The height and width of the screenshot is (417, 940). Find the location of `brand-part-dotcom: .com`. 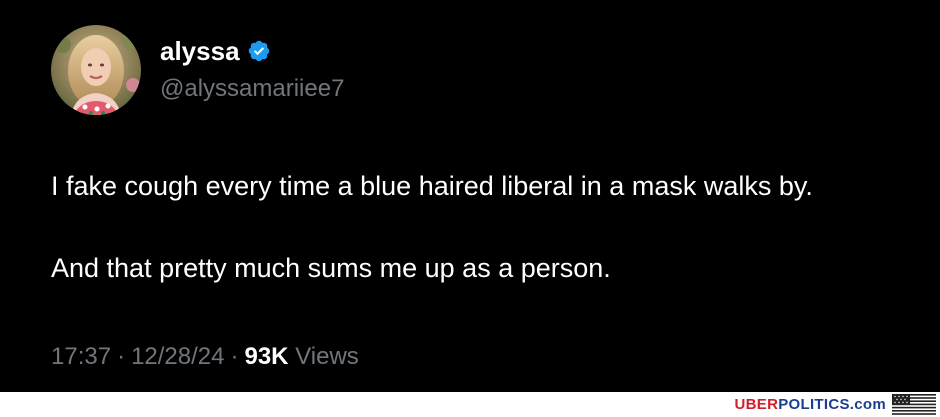

brand-part-dotcom: .com is located at coordinates (867, 404).